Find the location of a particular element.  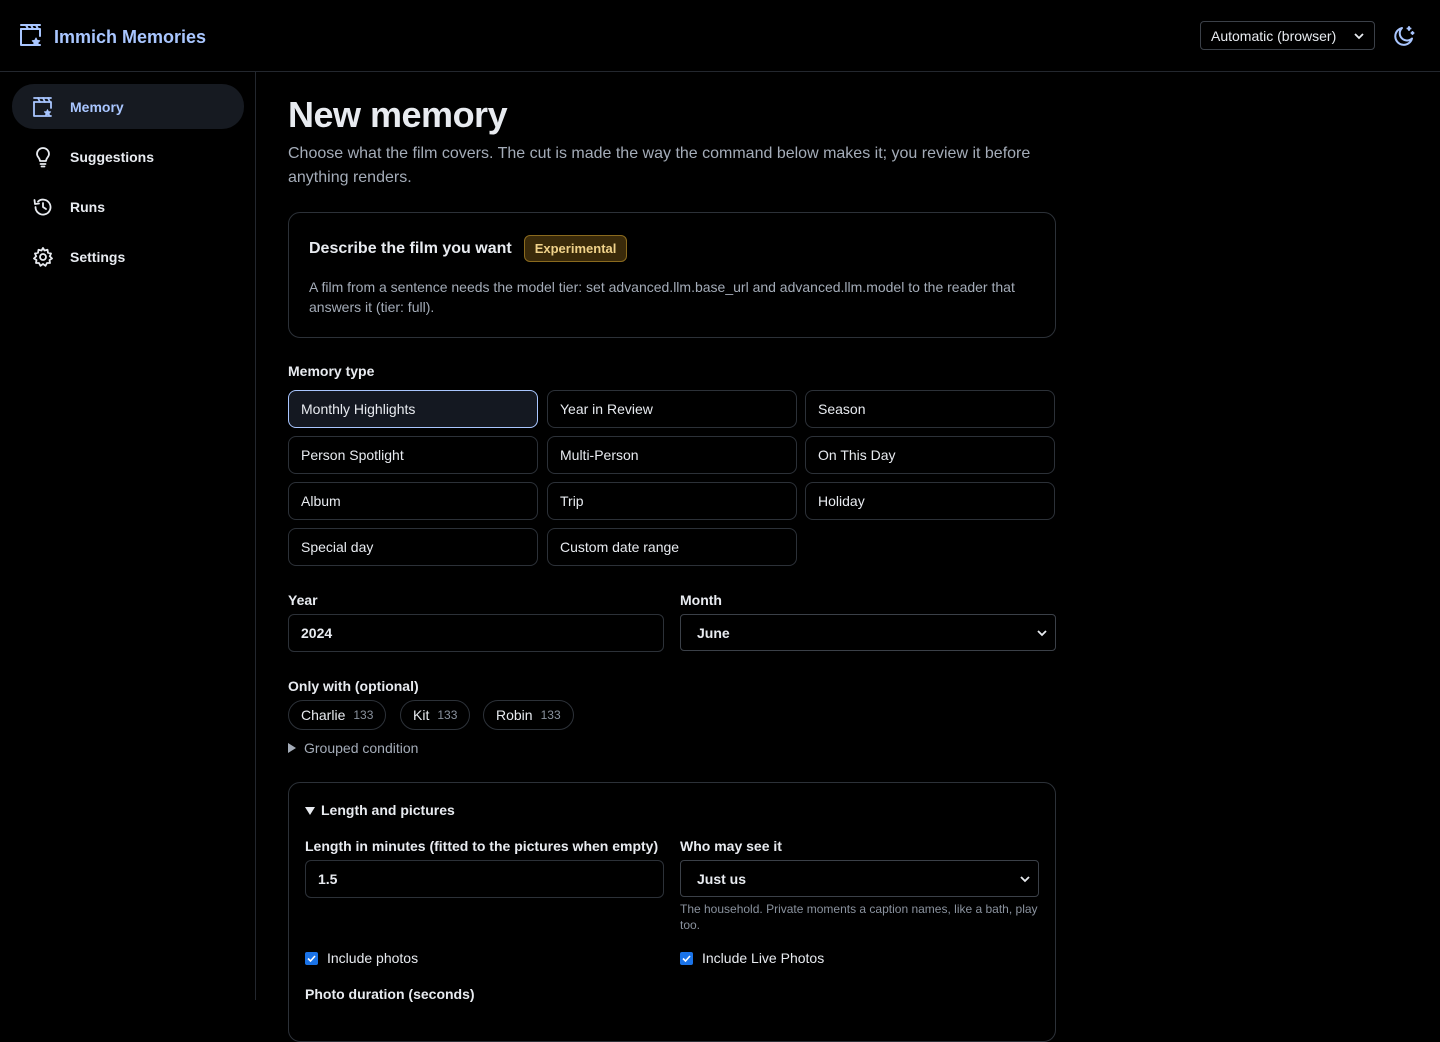

month-label: Month is located at coordinates (701, 600).